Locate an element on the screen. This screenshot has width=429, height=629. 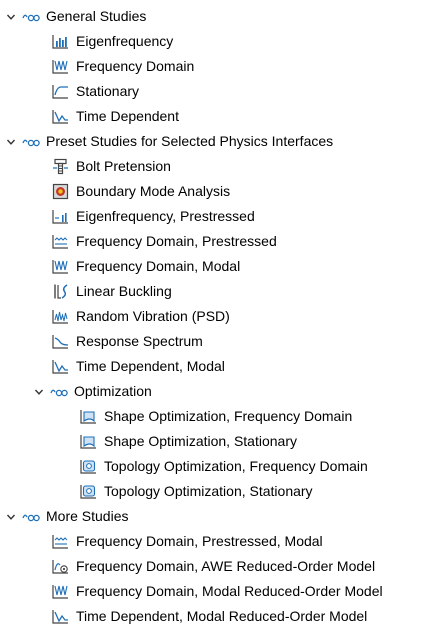
tree-item-eigenfrequency: Eigenfrequency is located at coordinates (112, 41).